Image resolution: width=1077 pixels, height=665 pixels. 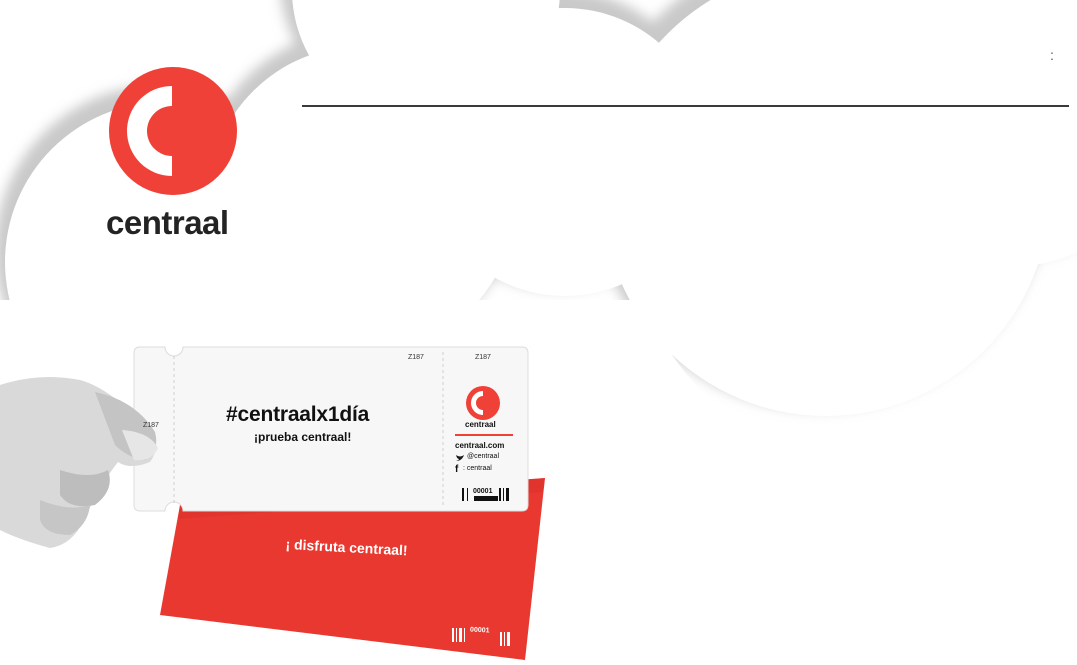 What do you see at coordinates (298, 414) in the screenshot?
I see `ticket-hashtag: #centraalx1día` at bounding box center [298, 414].